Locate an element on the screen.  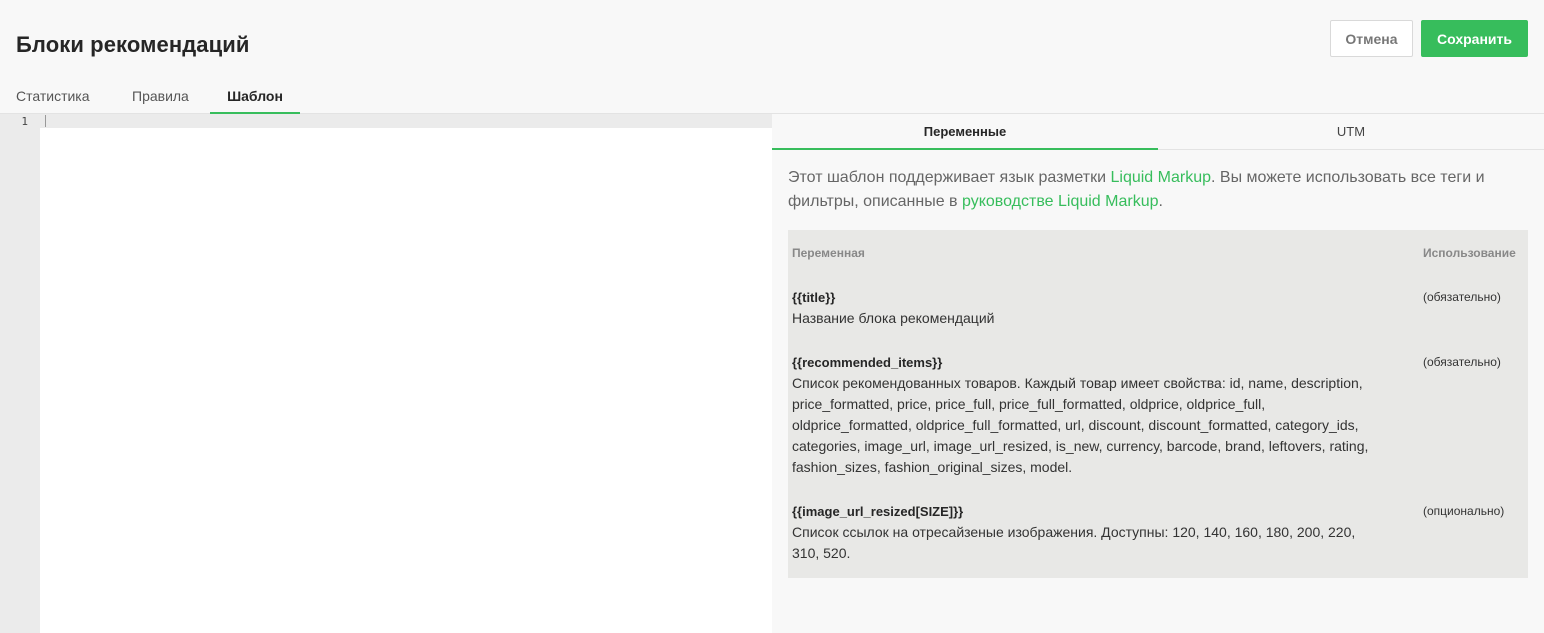
cancel-button: Отмена is located at coordinates (1371, 38).